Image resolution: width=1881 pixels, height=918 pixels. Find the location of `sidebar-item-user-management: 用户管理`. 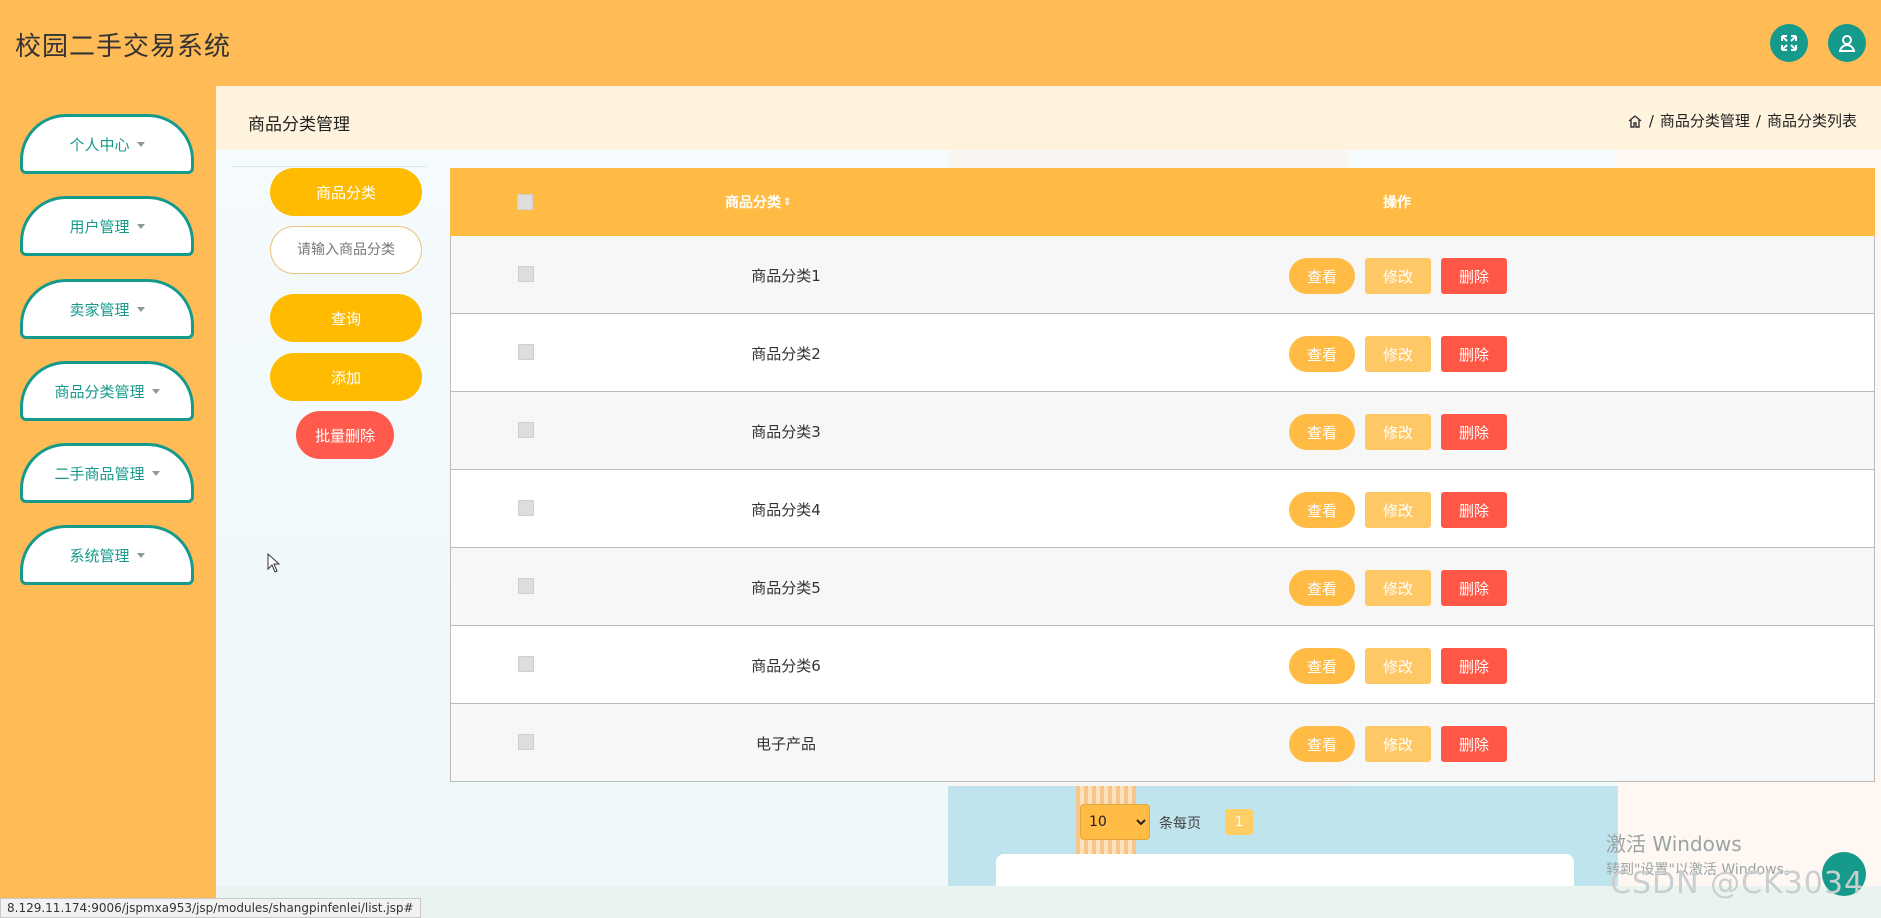

sidebar-item-user-management: 用户管理 is located at coordinates (107, 226).